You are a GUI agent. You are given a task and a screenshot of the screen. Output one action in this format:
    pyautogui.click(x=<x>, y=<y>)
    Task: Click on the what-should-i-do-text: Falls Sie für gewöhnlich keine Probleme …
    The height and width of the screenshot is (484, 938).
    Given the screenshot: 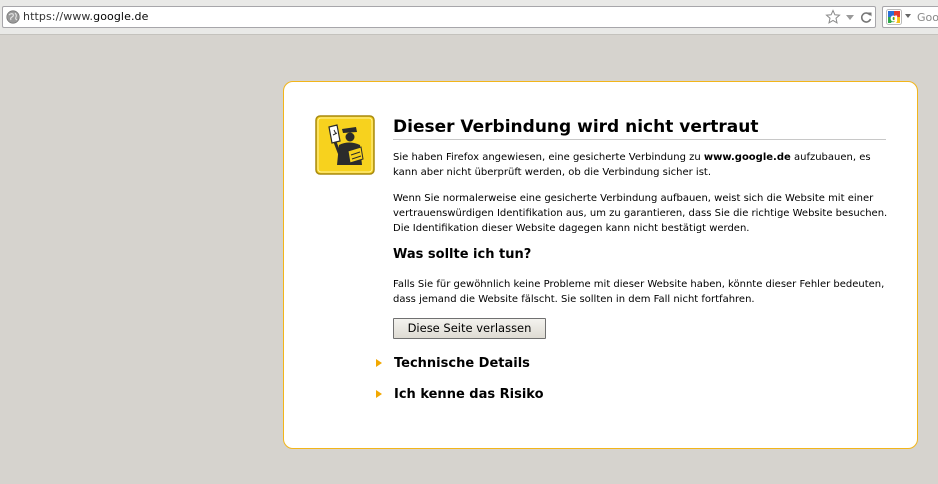 What is the action you would take?
    pyautogui.click(x=639, y=292)
    